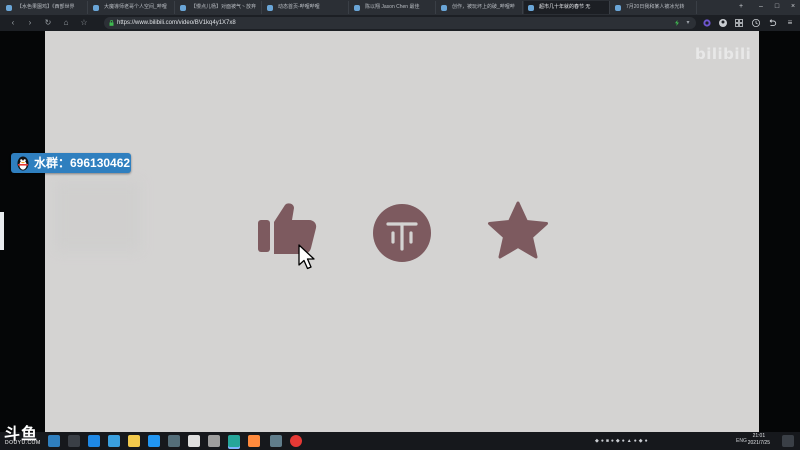  What do you see at coordinates (739, 23) in the screenshot?
I see `apps-grid-icon` at bounding box center [739, 23].